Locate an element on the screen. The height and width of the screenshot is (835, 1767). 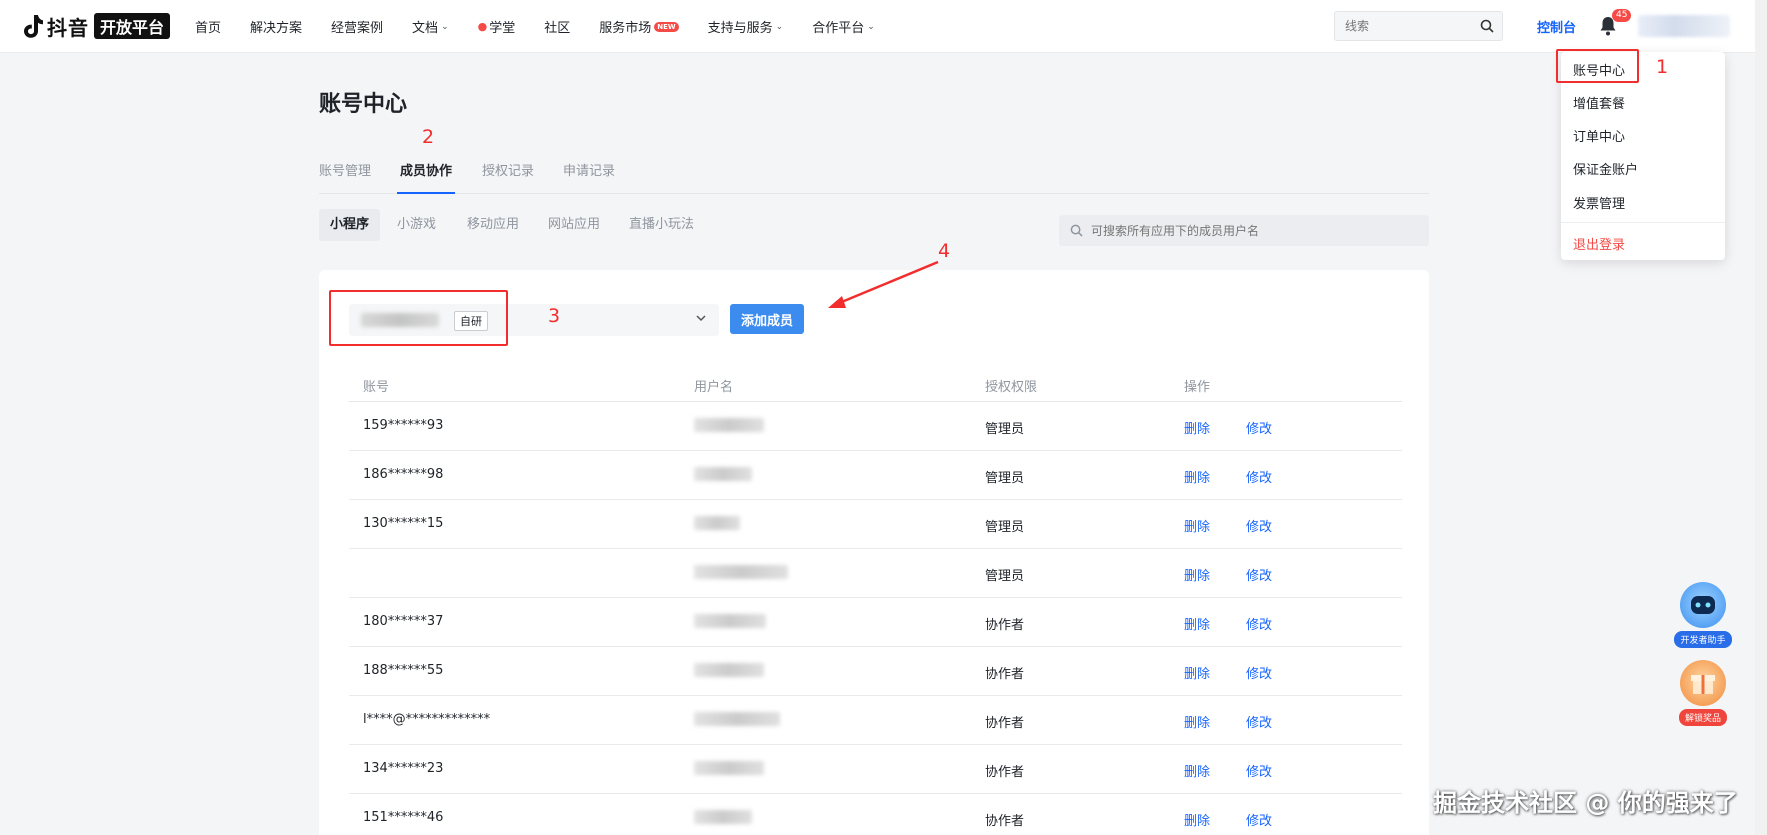
annotation-number-2: 2 is located at coordinates (428, 137).